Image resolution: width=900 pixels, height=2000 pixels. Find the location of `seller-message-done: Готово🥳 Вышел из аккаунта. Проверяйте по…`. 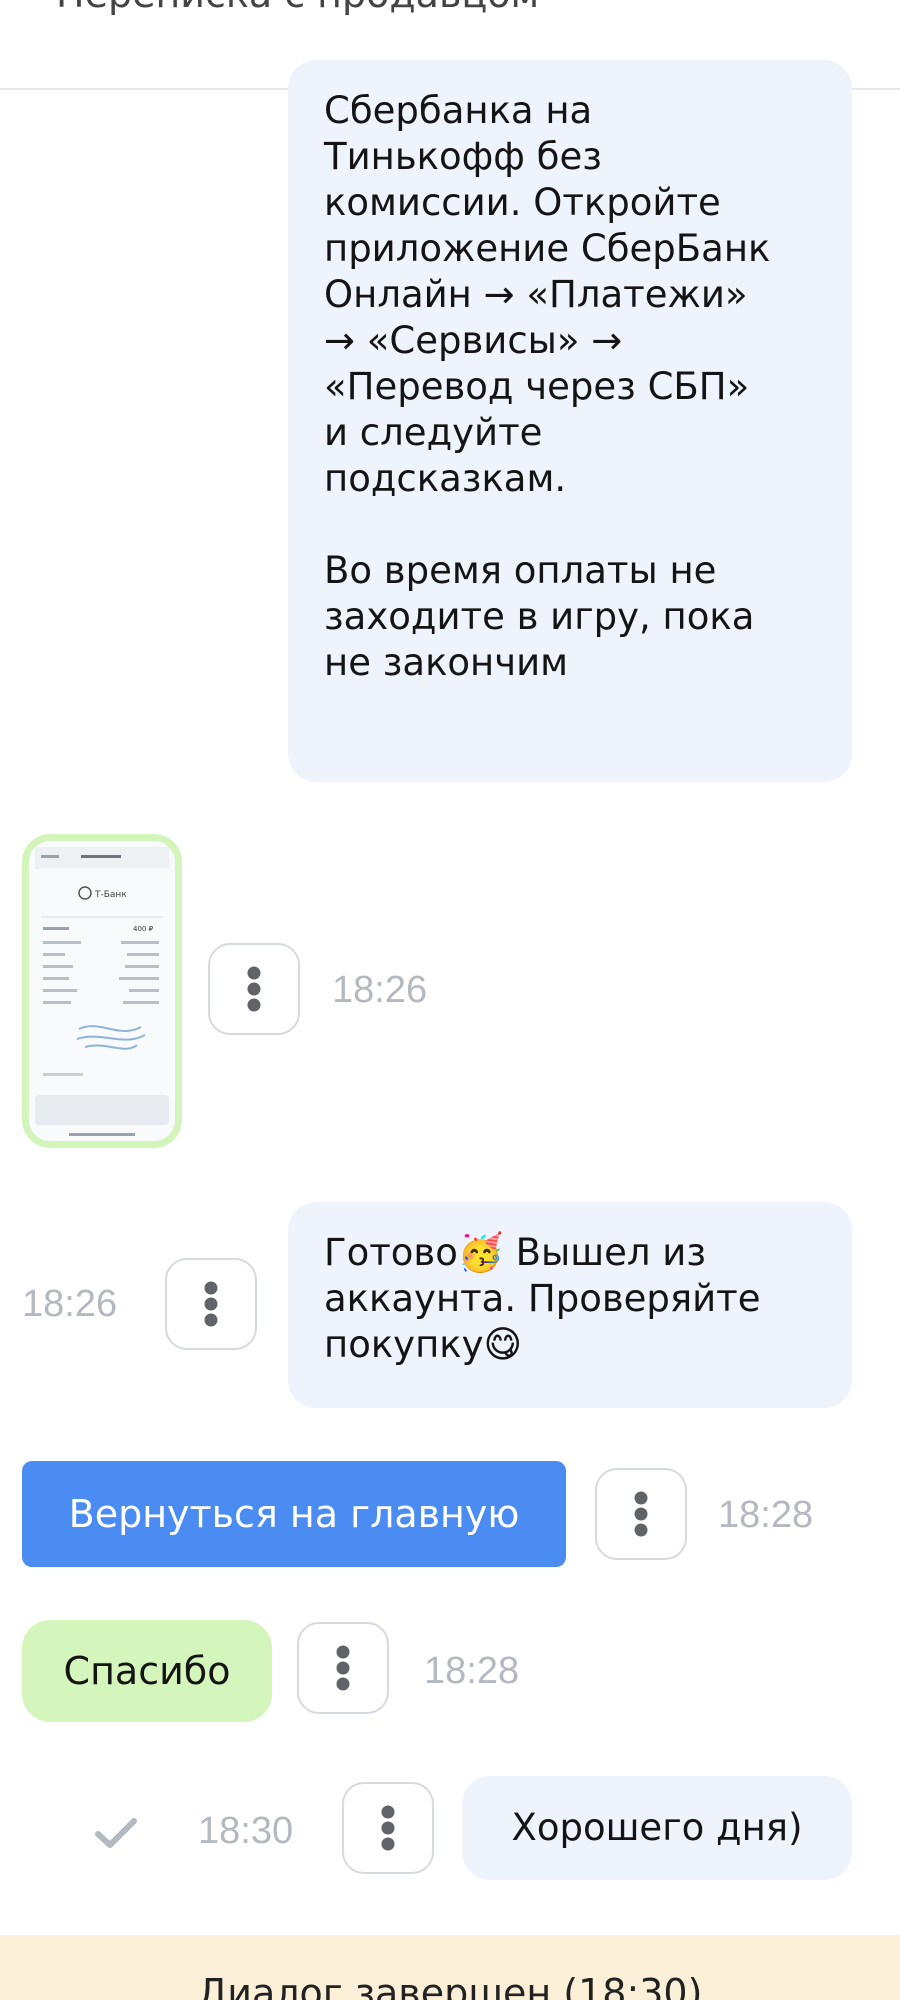

seller-message-done: Готово🥳 Вышел из аккаунта. Проверяйте по… is located at coordinates (570, 1305).